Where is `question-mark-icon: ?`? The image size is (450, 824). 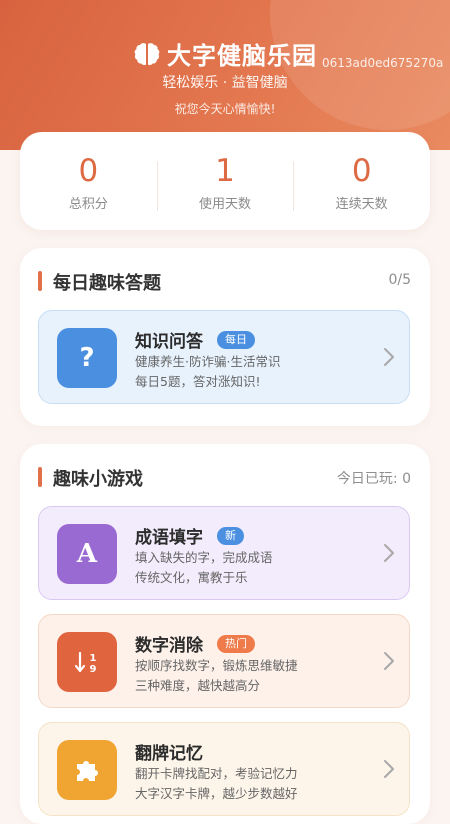 question-mark-icon: ? is located at coordinates (87, 358).